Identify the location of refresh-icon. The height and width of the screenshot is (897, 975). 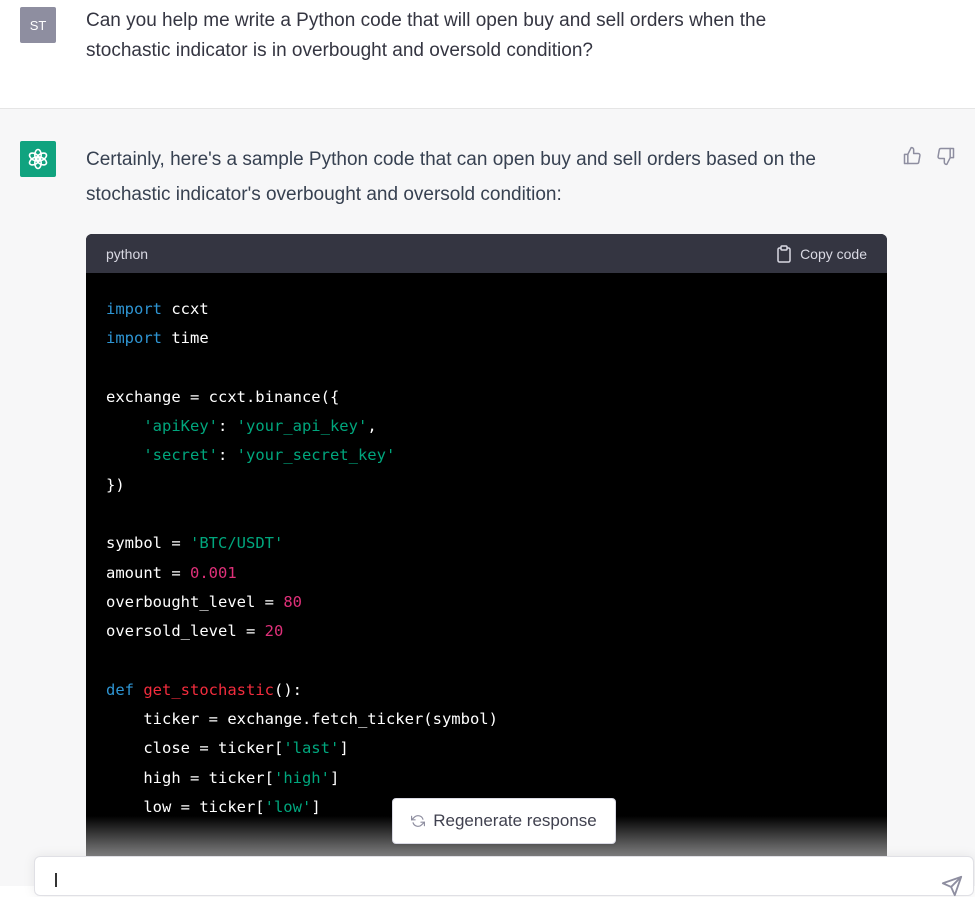
(418, 821).